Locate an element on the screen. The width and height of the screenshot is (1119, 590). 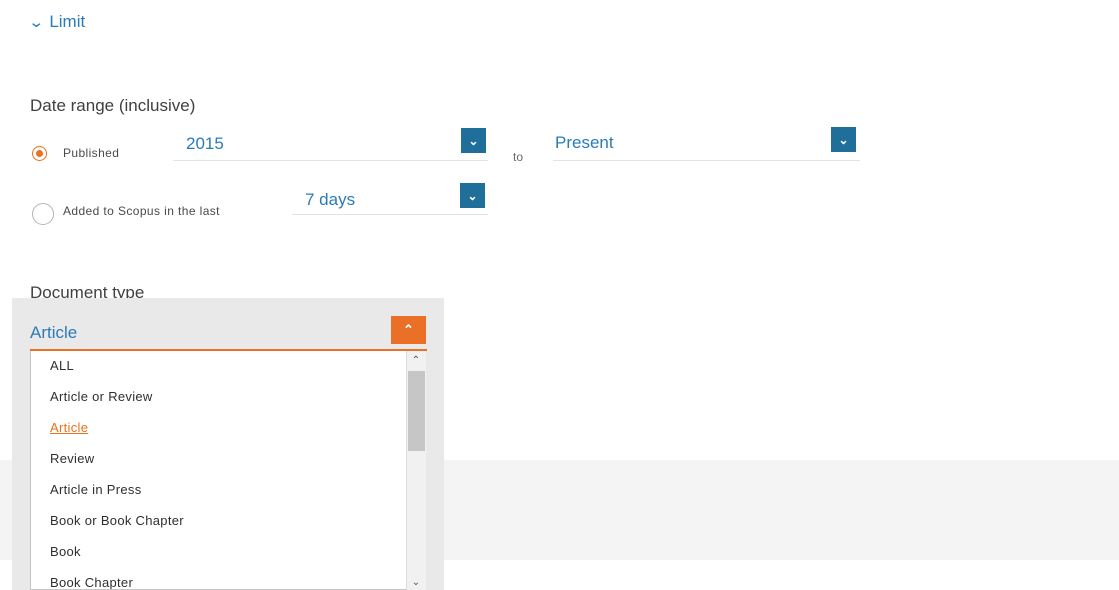
published-to-dropdown-button: ⌄ is located at coordinates (843, 139).